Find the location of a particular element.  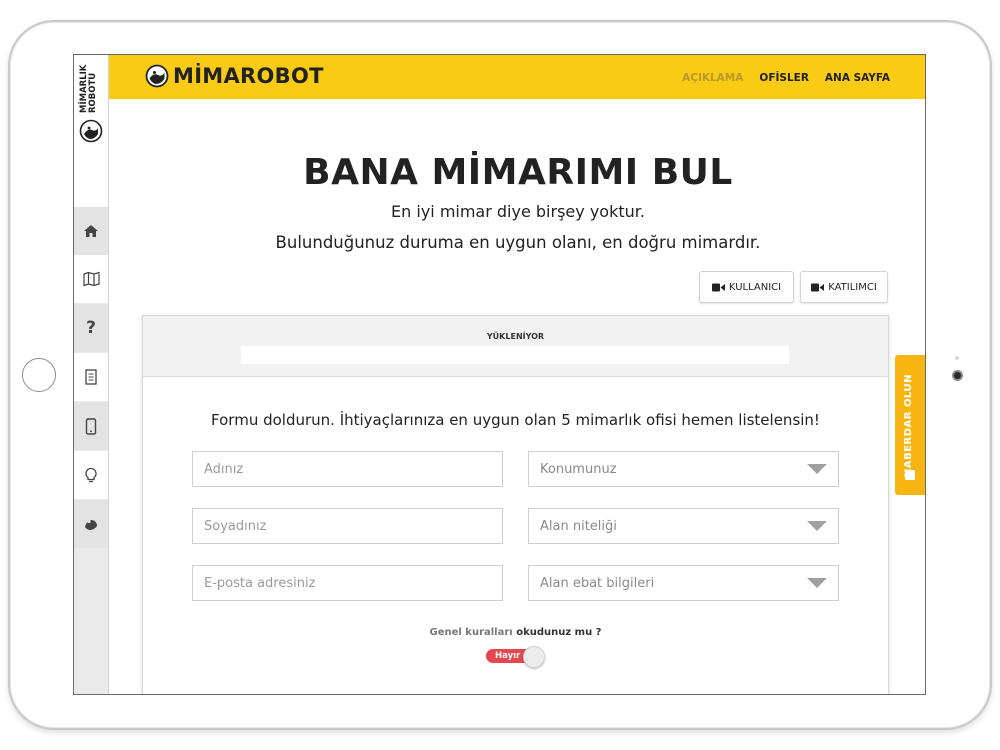

loading-label: YÜKLENİYOR is located at coordinates (515, 336).